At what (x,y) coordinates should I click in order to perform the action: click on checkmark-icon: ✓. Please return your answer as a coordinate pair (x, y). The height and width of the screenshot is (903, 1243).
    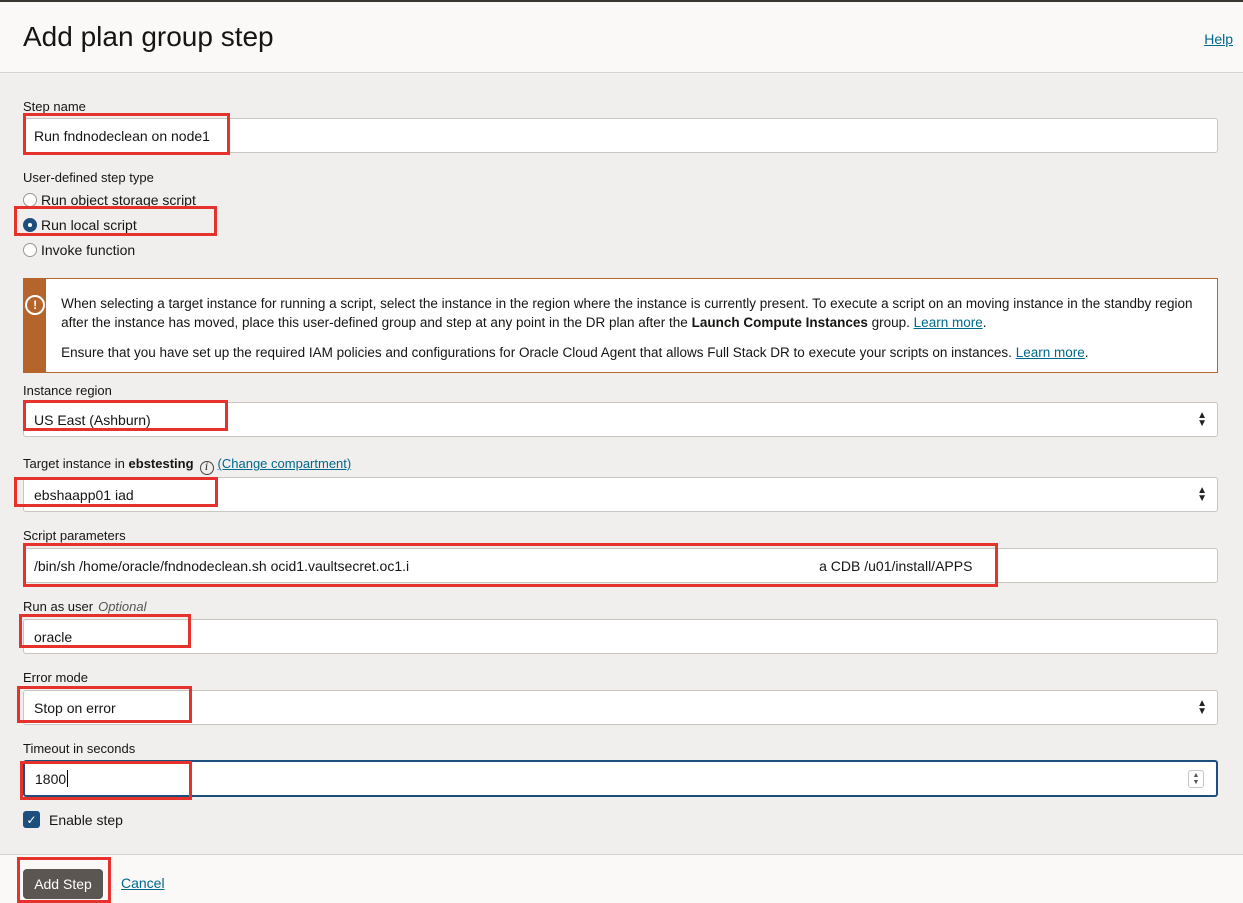
    Looking at the image, I should click on (31, 819).